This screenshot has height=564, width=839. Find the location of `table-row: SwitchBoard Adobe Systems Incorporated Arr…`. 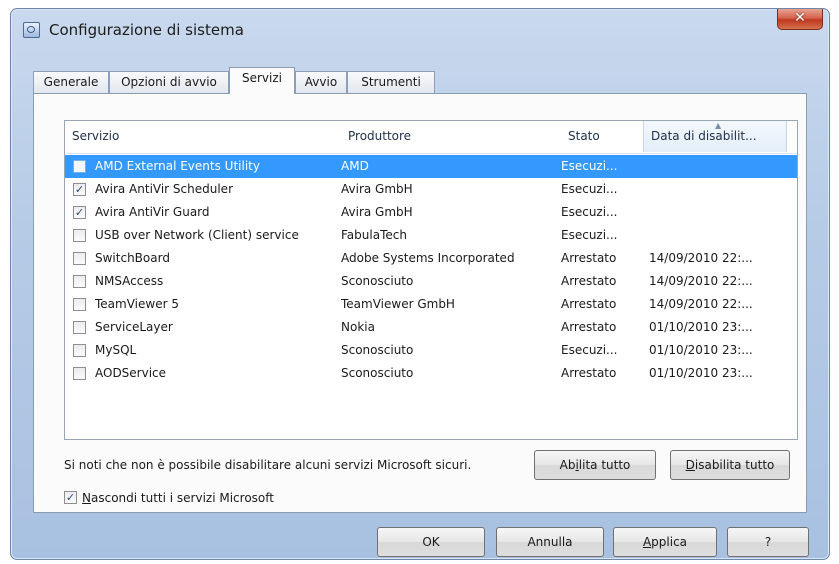

table-row: SwitchBoard Adobe Systems Incorporated Arr… is located at coordinates (431, 258).